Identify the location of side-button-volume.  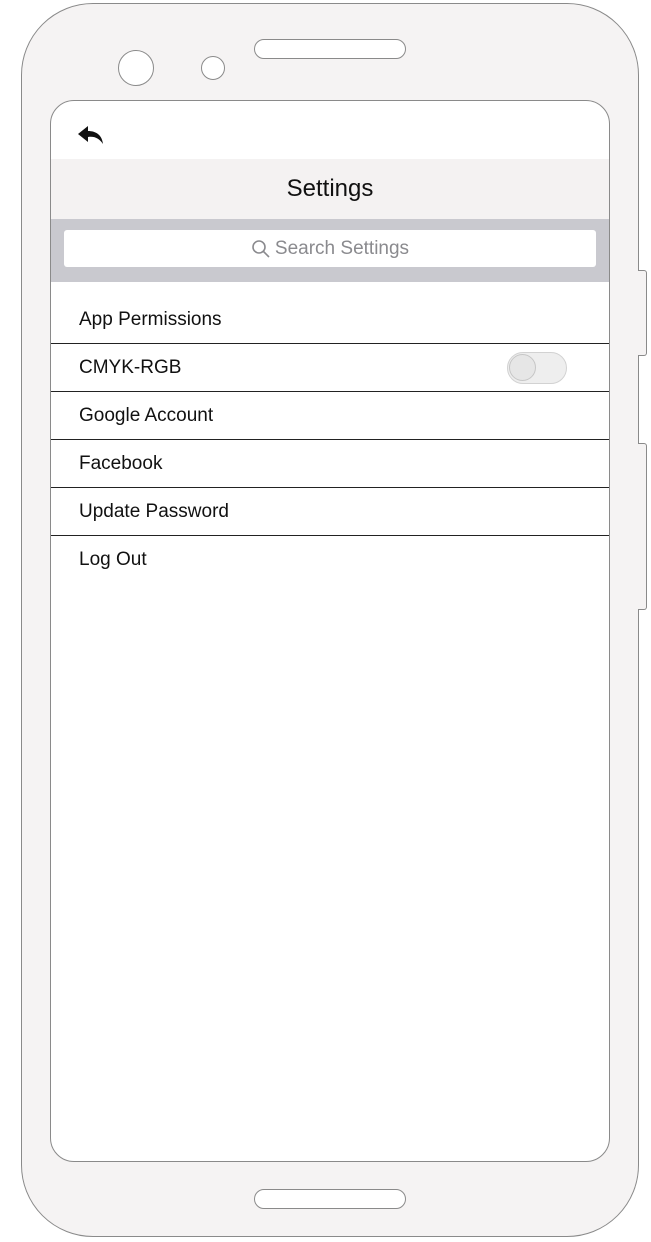
(642, 526).